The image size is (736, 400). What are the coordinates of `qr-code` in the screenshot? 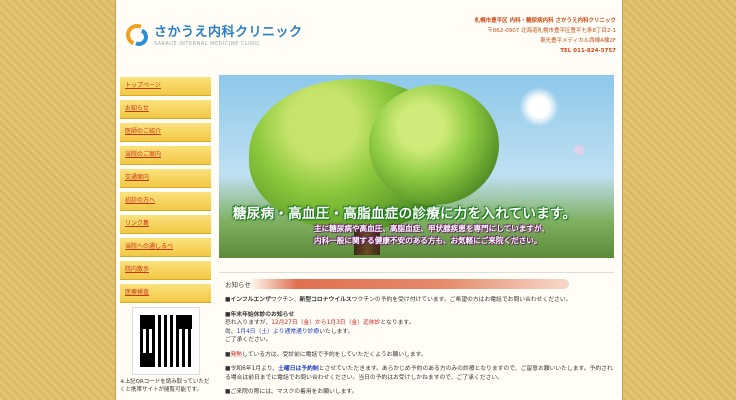 It's located at (166, 341).